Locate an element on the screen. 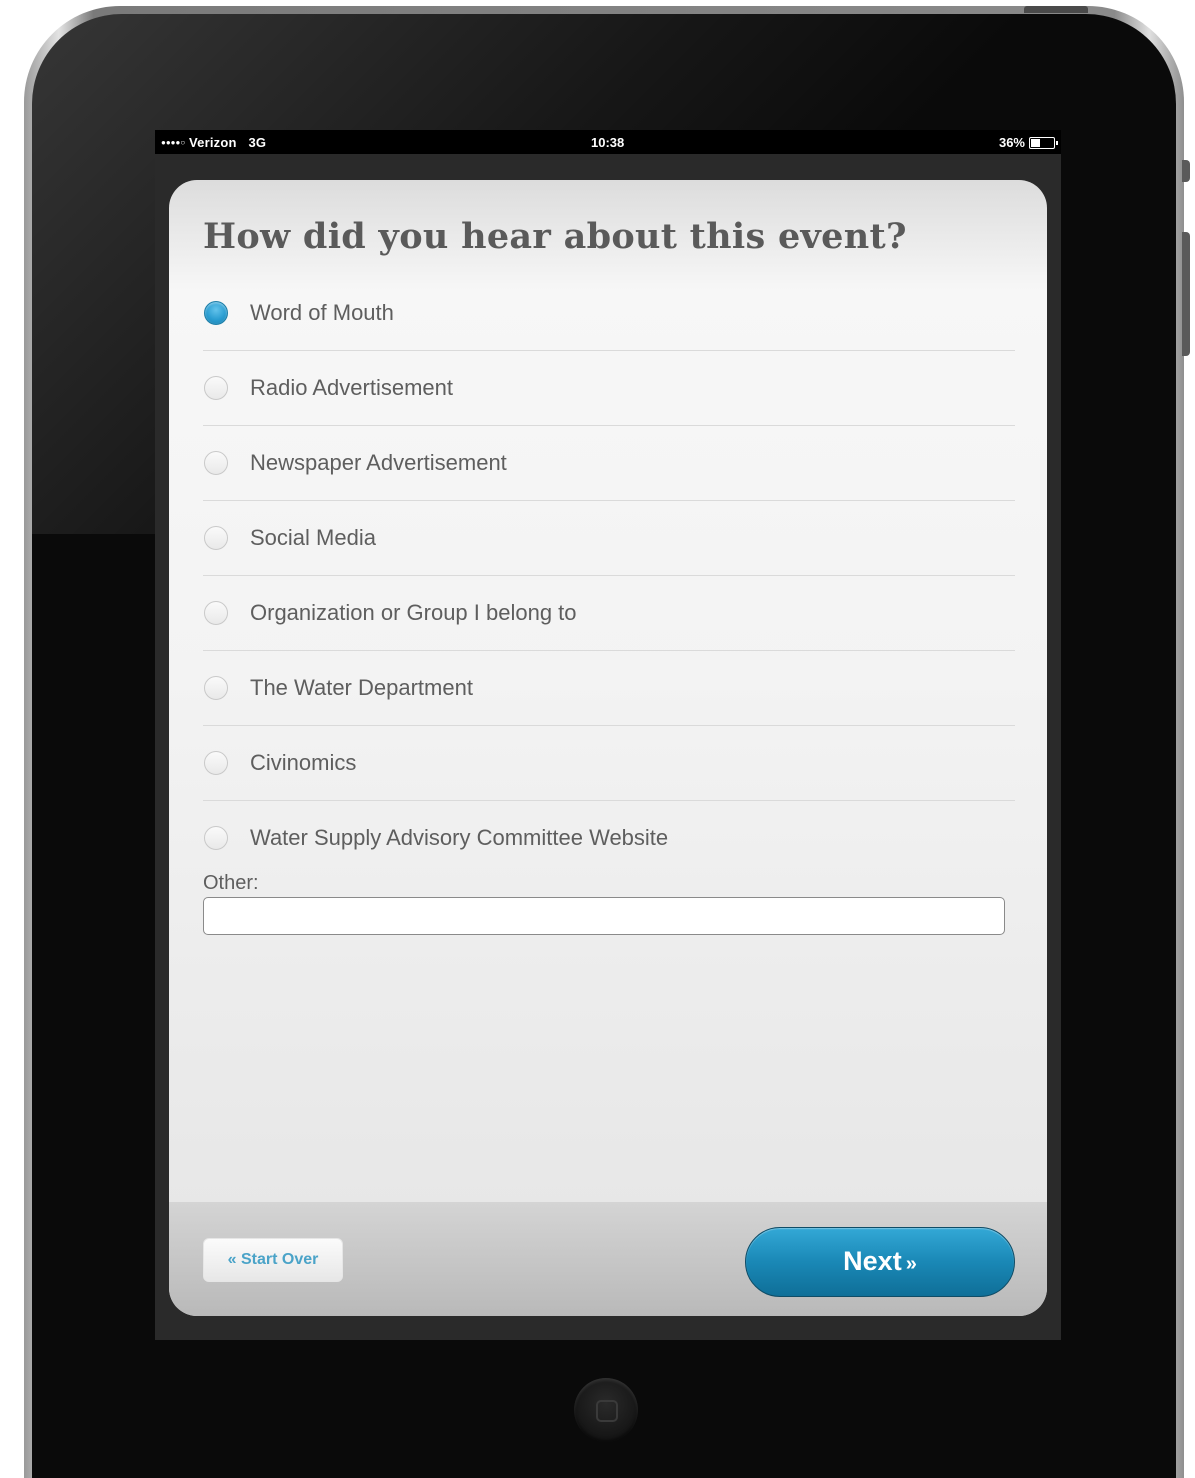 The image size is (1195, 1478). option-item: Radio Advertisement is located at coordinates (609, 388).